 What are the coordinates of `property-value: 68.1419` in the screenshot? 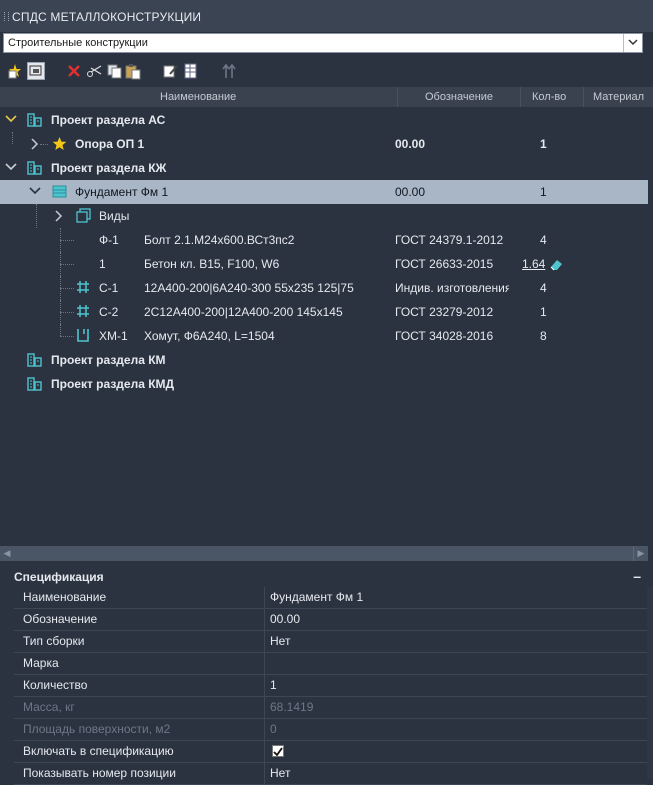 It's located at (292, 707).